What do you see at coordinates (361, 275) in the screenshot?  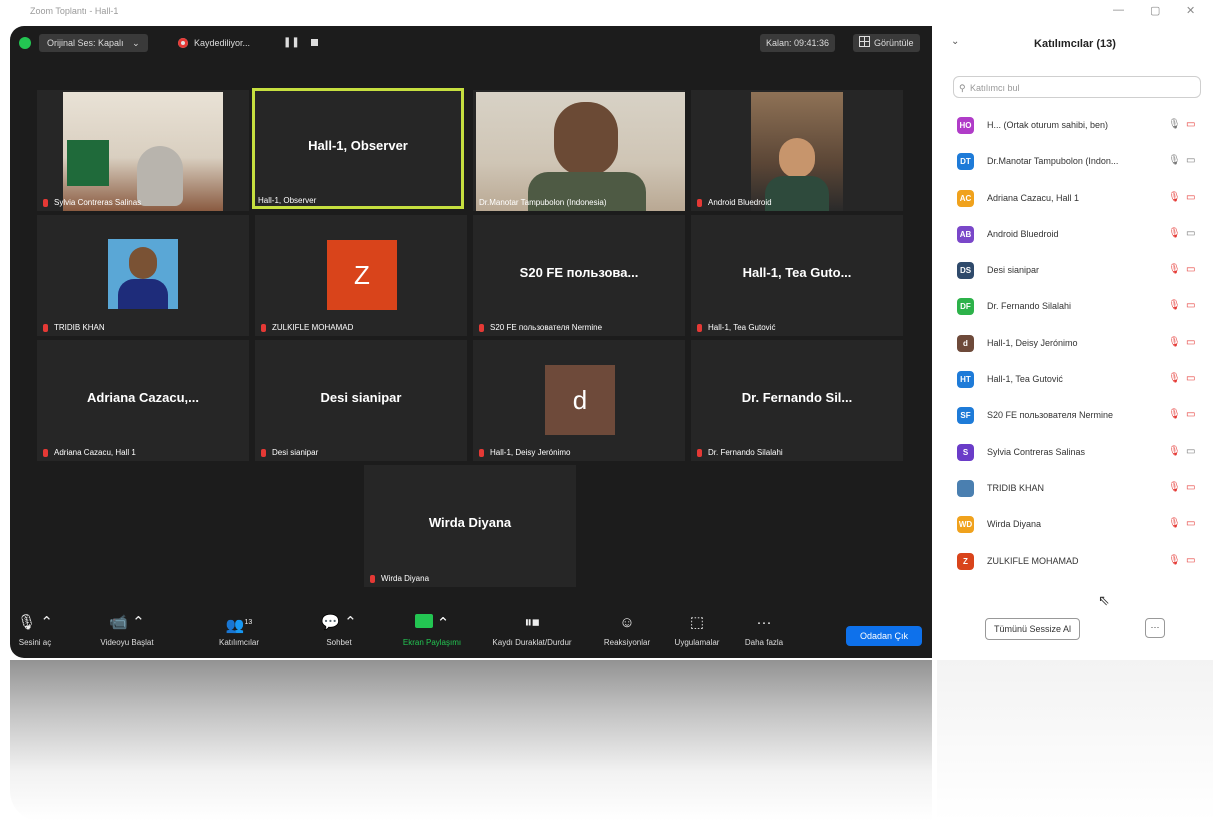 I see `video-tile: Z ZULKIFLE MOHAMAD` at bounding box center [361, 275].